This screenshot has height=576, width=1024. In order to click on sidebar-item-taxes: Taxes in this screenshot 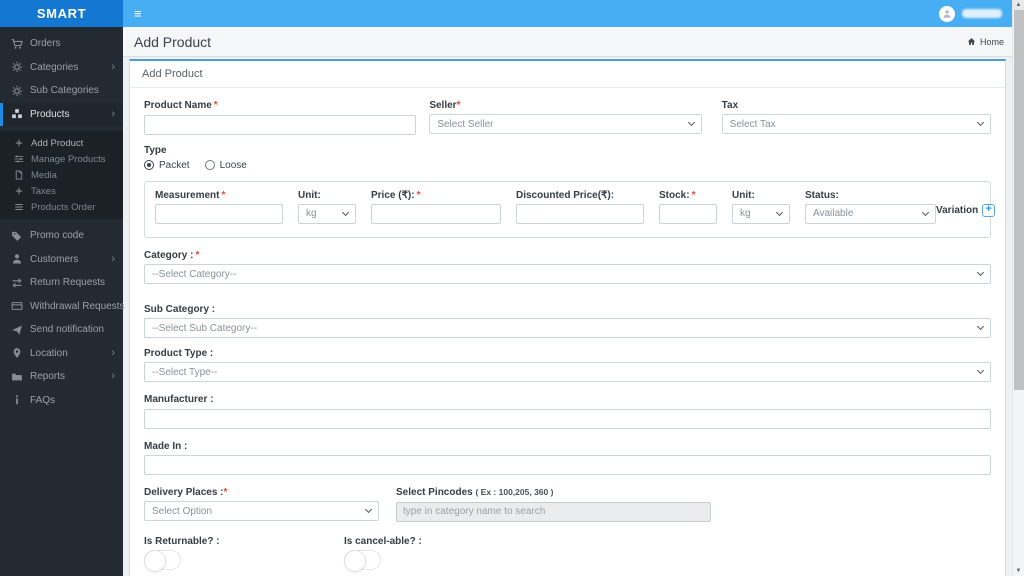, I will do `click(61, 191)`.